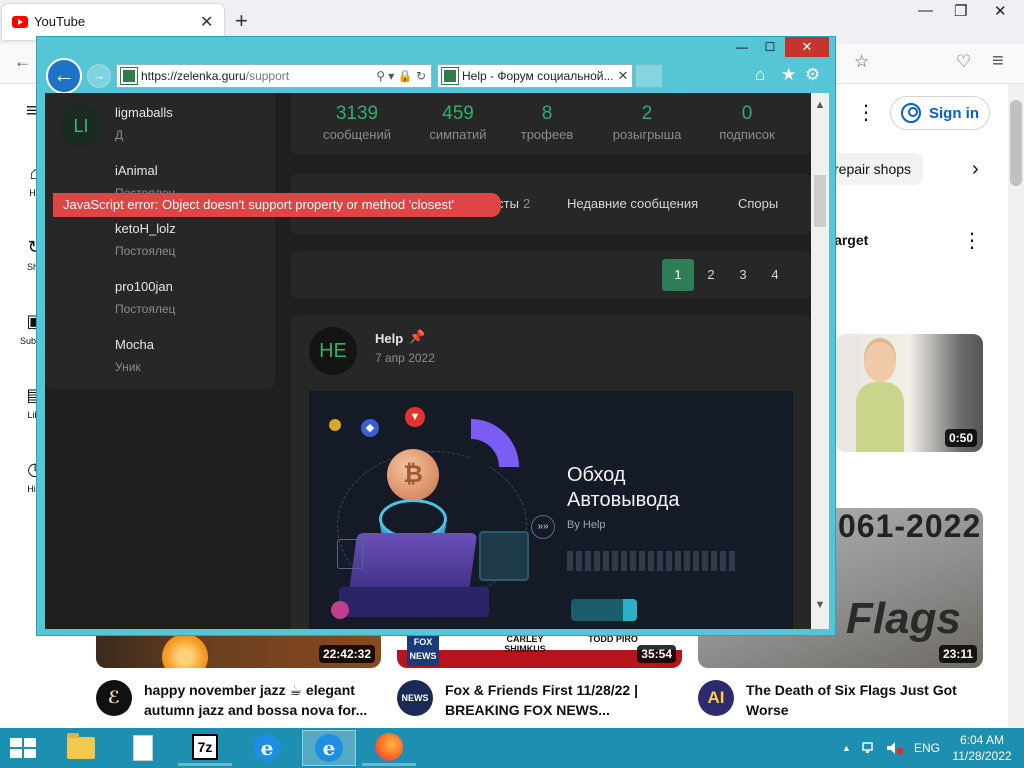 The image size is (1024, 768). I want to click on ie-forward-button: →, so click(99, 76).